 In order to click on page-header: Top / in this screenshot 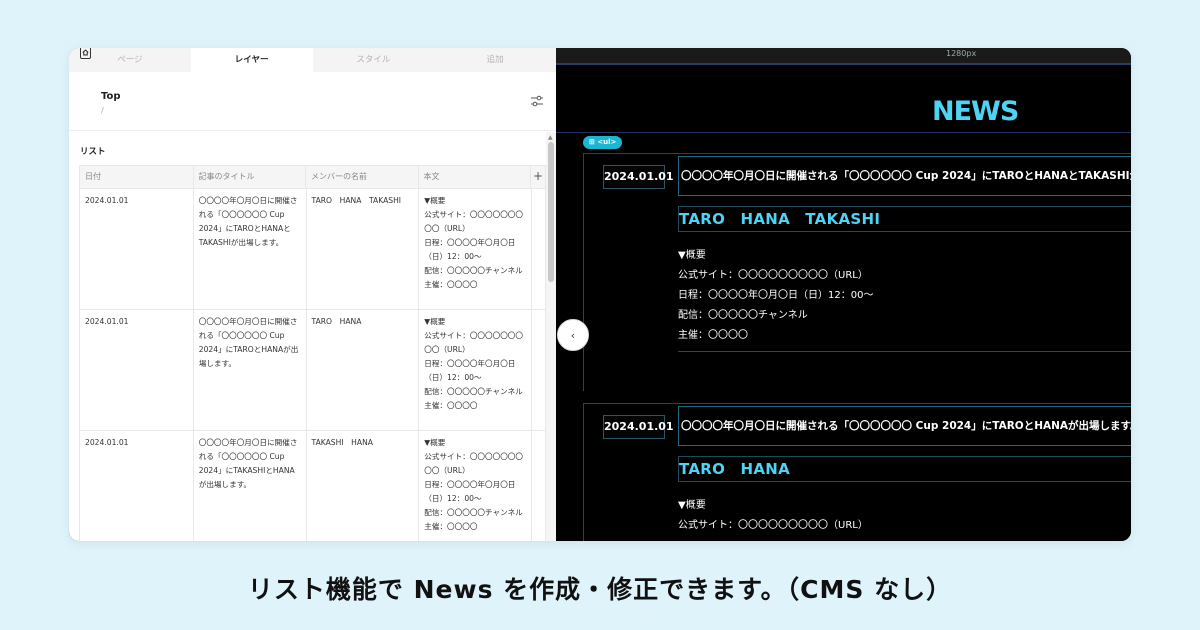, I will do `click(312, 89)`.